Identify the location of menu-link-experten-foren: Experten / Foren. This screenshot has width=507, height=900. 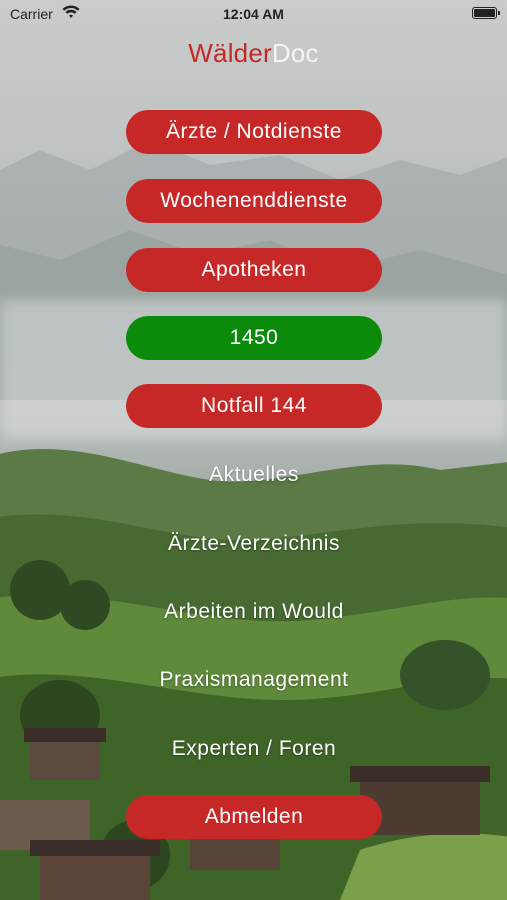
(254, 749).